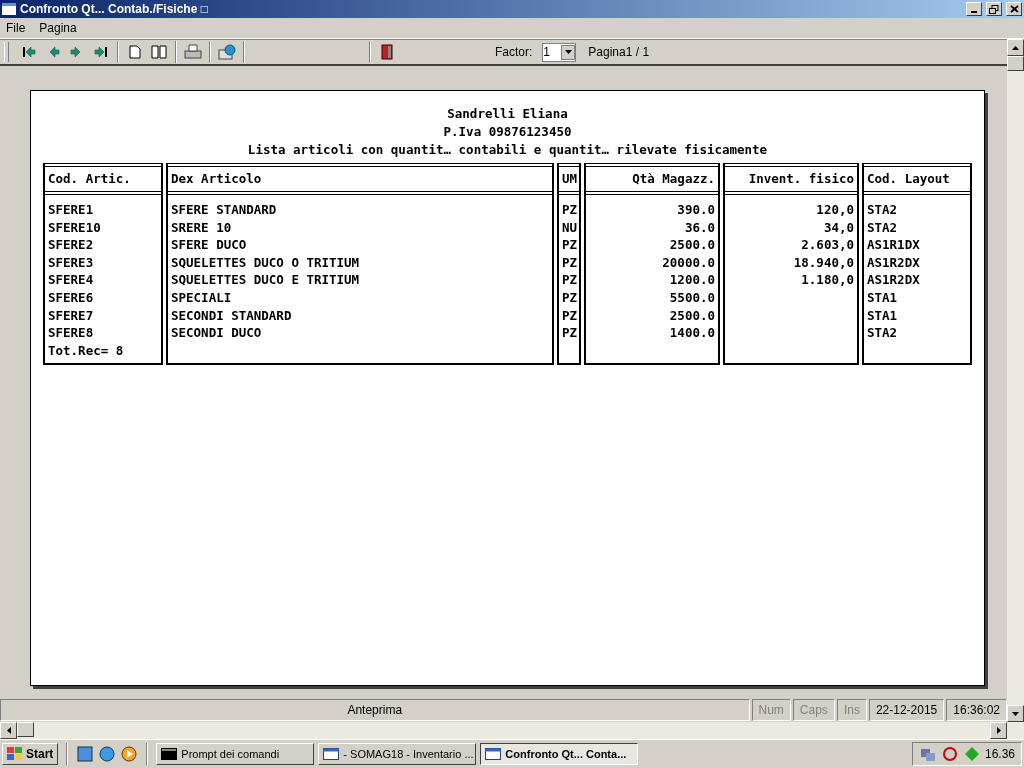 Image resolution: width=1024 pixels, height=768 pixels. What do you see at coordinates (652, 179) in the screenshot?
I see `column-header: Qtà Magazz.` at bounding box center [652, 179].